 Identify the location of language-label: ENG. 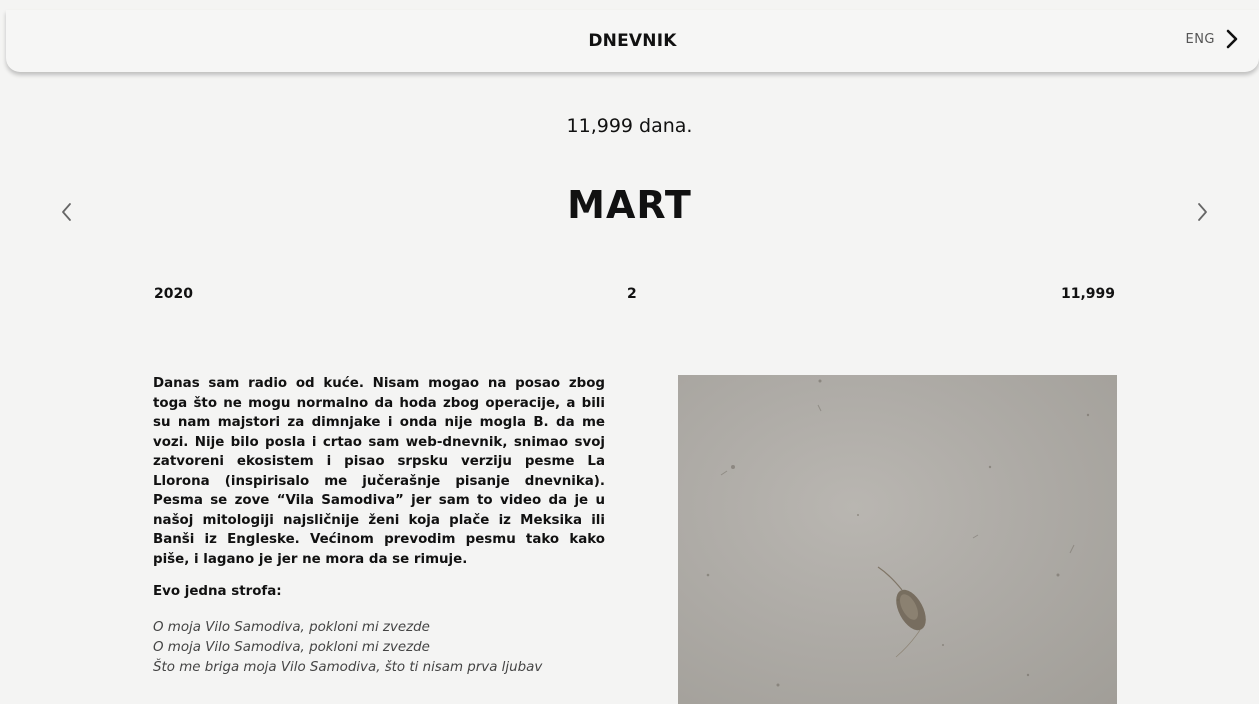
(1200, 39).